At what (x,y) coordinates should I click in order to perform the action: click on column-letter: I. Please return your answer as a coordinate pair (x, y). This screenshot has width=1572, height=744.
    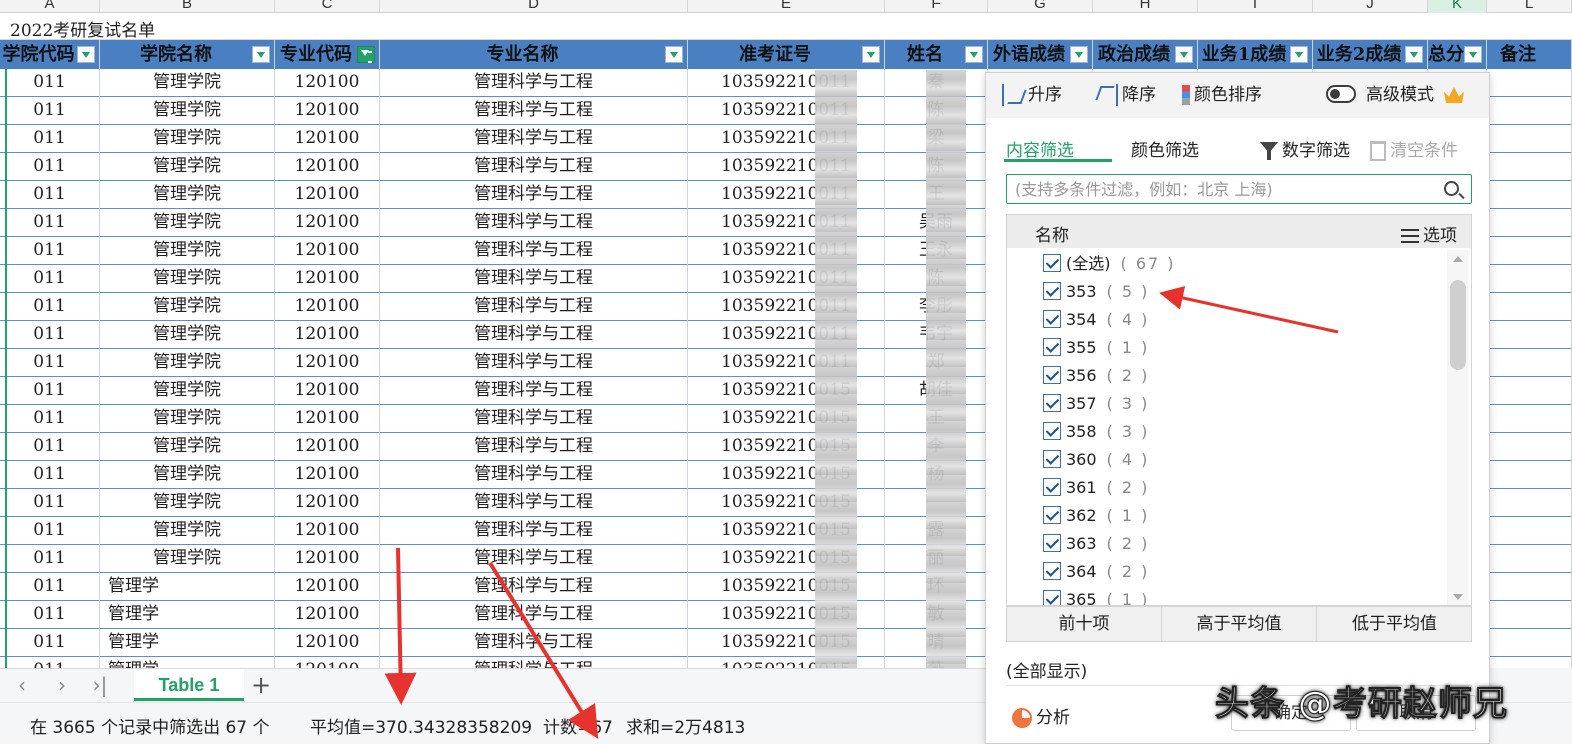
    Looking at the image, I should click on (1255, 6).